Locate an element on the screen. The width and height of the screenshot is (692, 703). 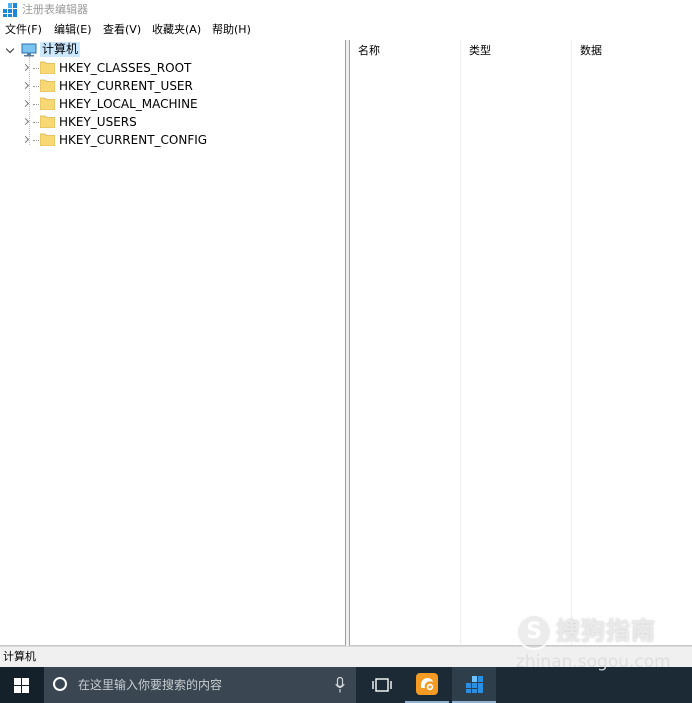
tree-item-label: HKEY_CLASSES_ROOT is located at coordinates (125, 68).